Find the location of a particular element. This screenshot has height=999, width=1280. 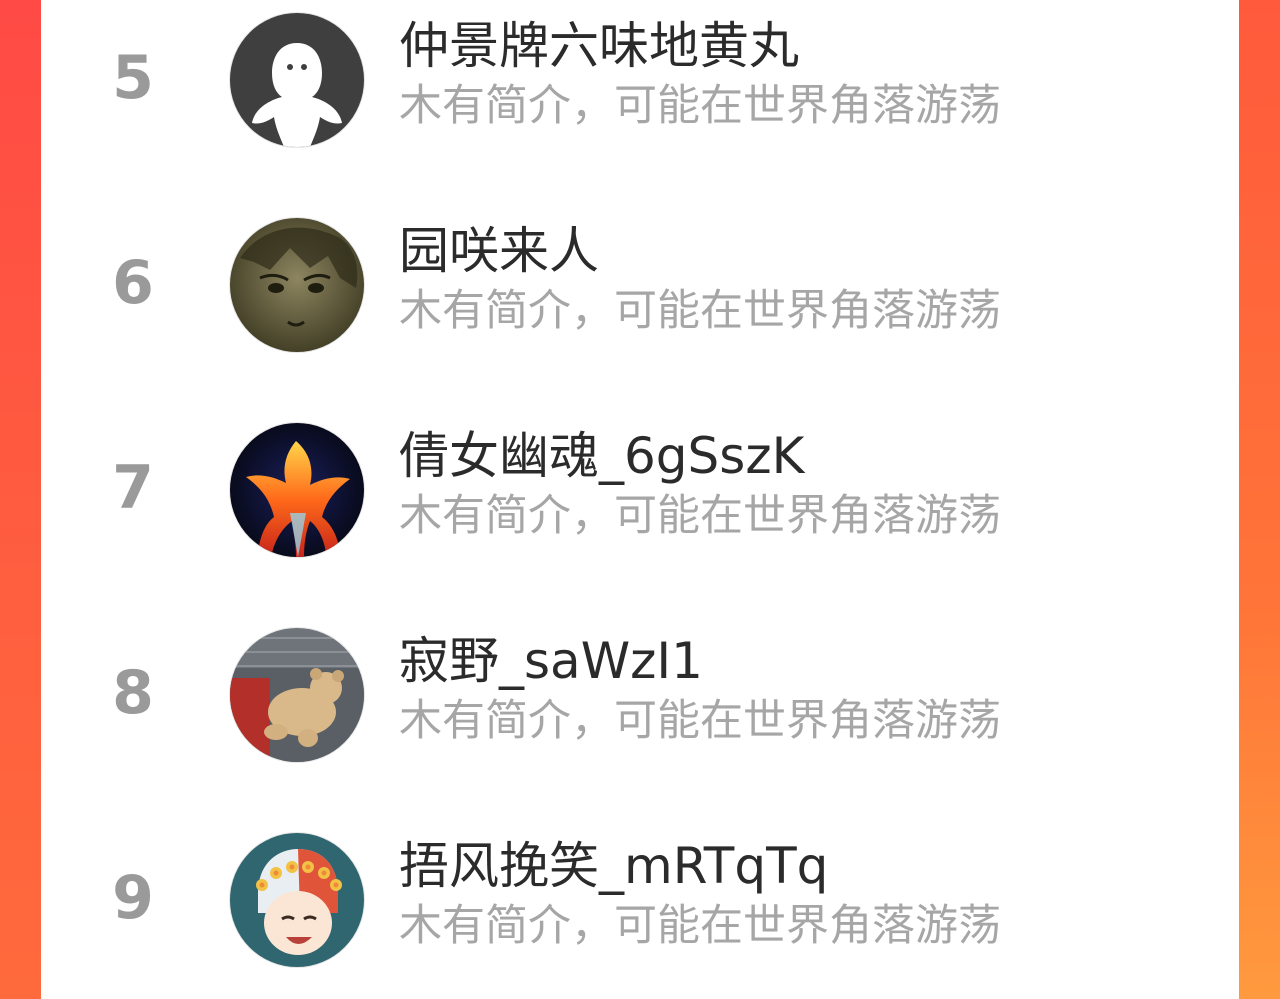

user-nickname: 捂风挽笑_mRTqTq is located at coordinates (613, 866).